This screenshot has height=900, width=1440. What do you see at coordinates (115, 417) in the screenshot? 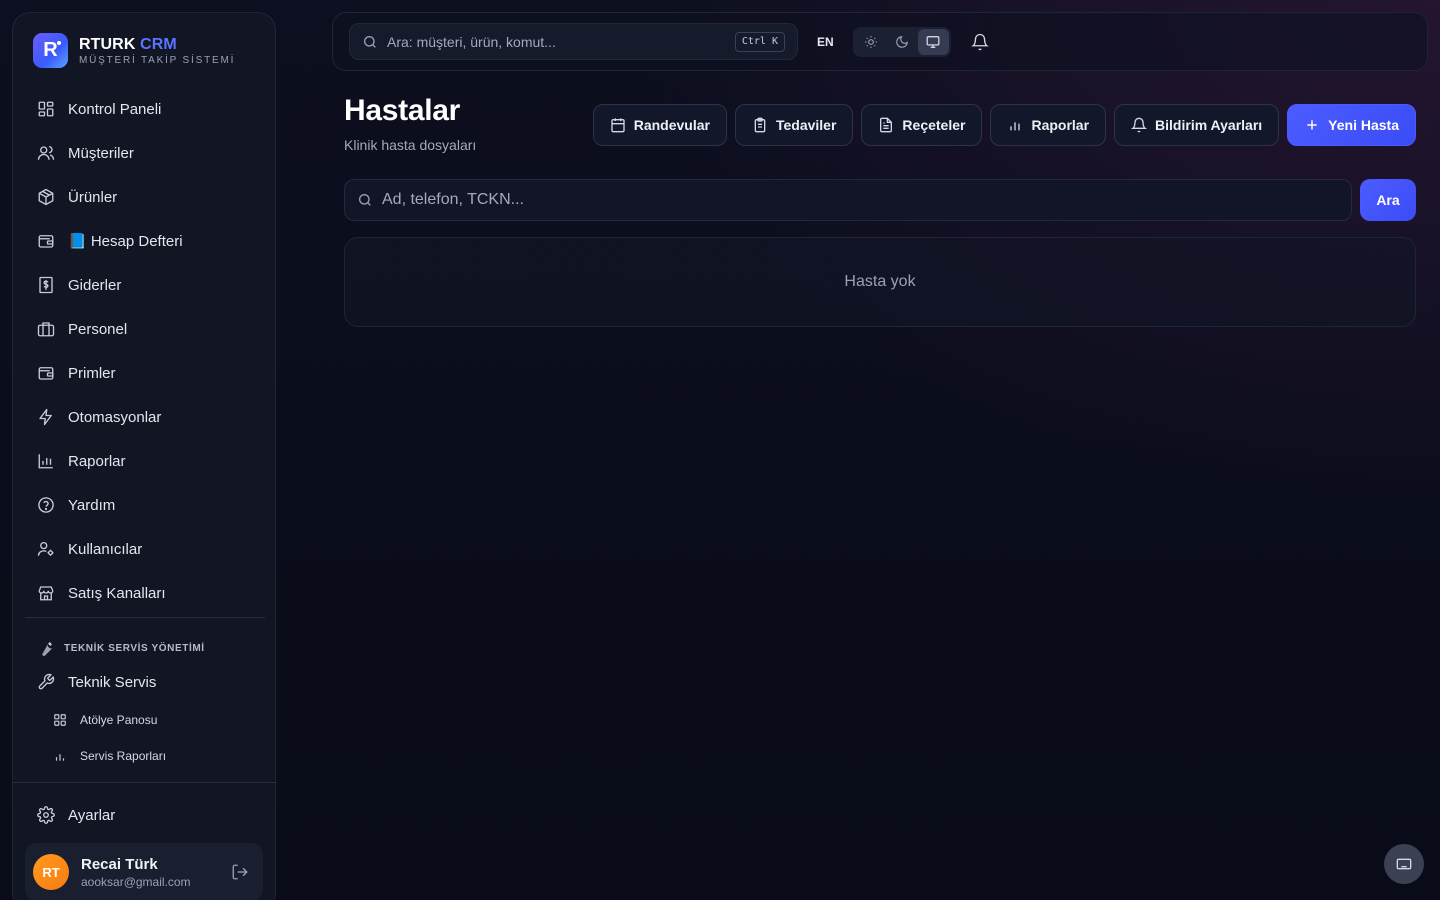
I see `sidebar-item-label: Otomasyonlar` at bounding box center [115, 417].